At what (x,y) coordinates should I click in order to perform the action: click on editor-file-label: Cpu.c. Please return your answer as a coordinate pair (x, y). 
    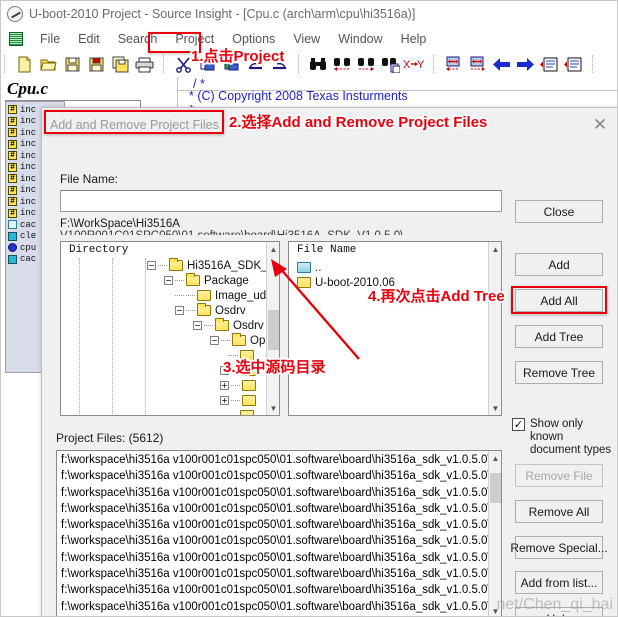
    Looking at the image, I should click on (28, 88).